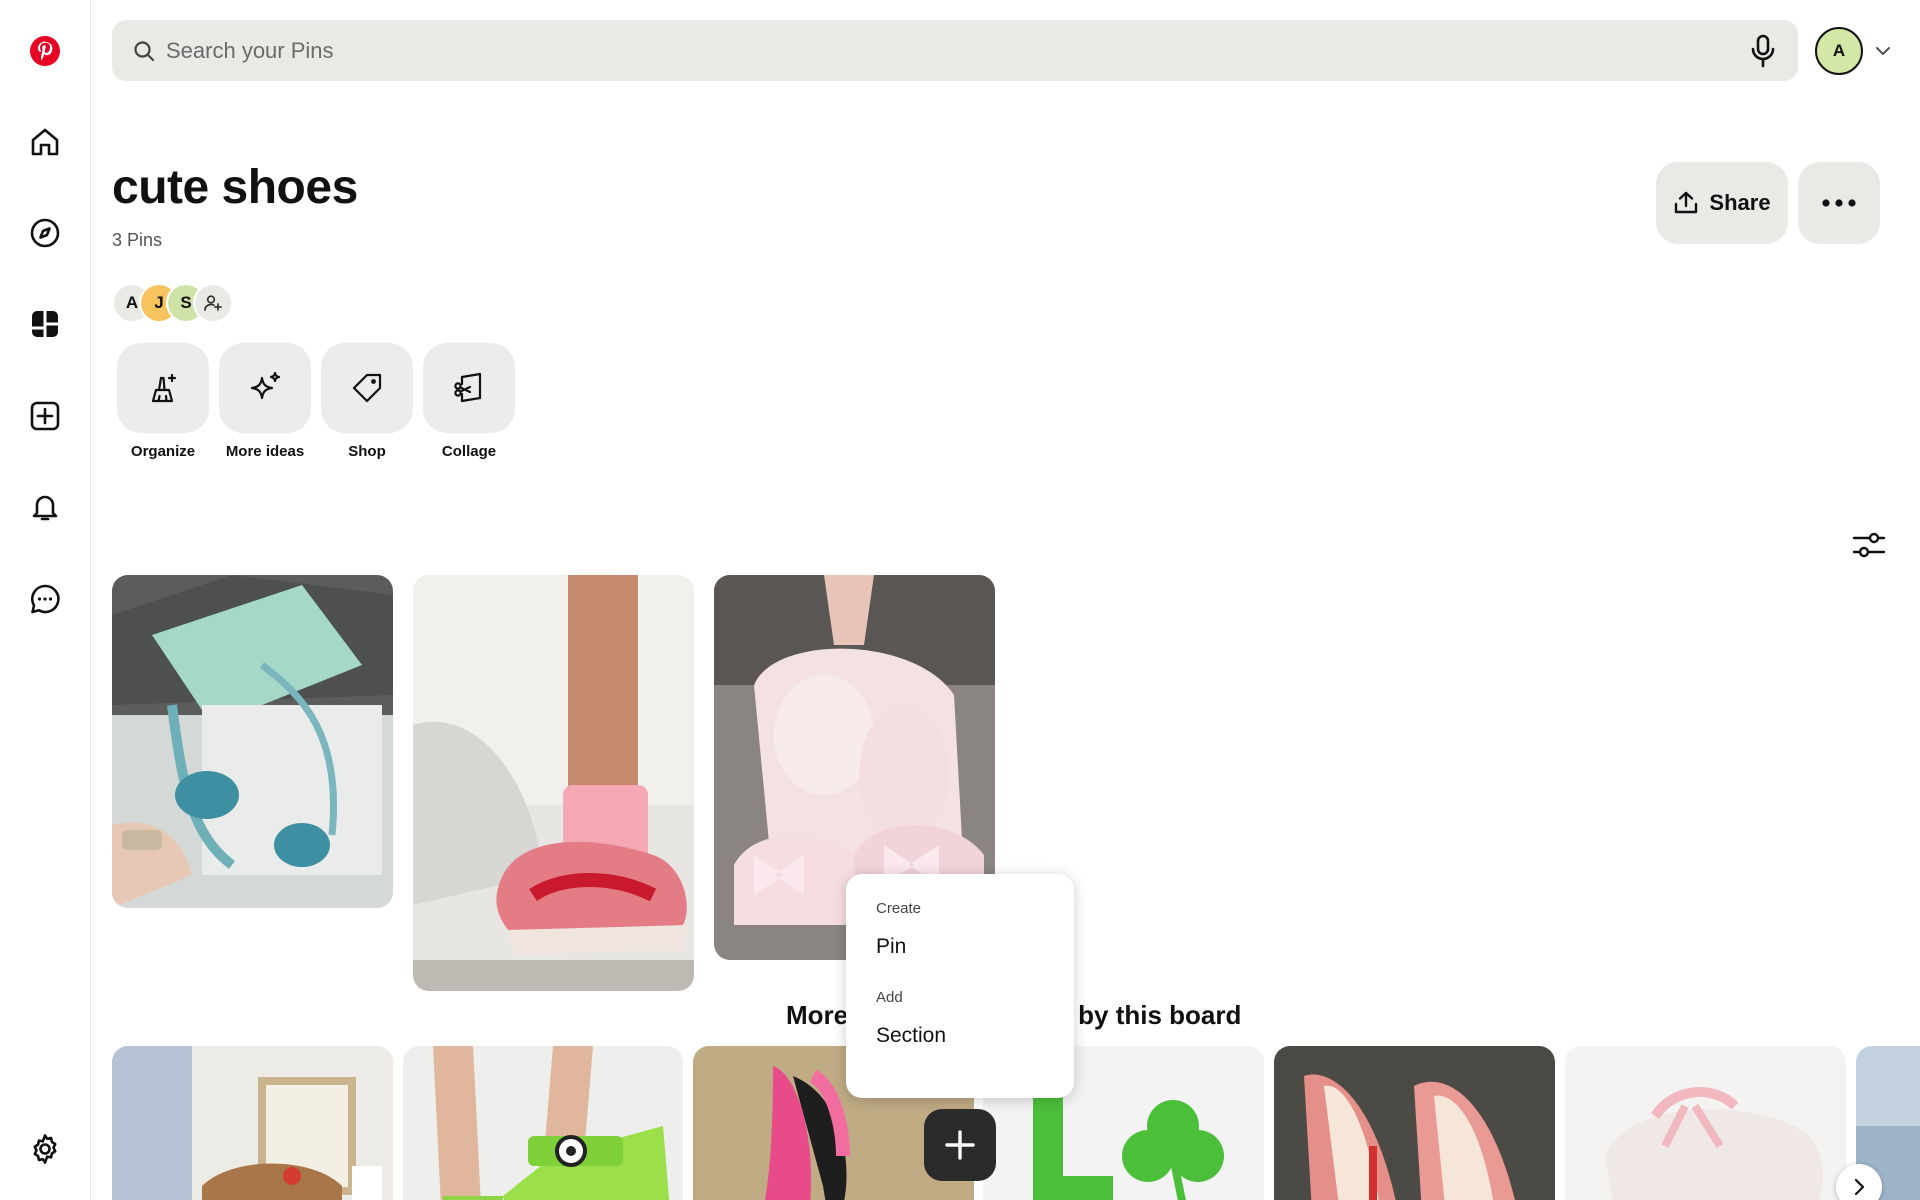 Image resolution: width=1920 pixels, height=1200 pixels. What do you see at coordinates (889, 997) in the screenshot?
I see `menu-group-add: Add` at bounding box center [889, 997].